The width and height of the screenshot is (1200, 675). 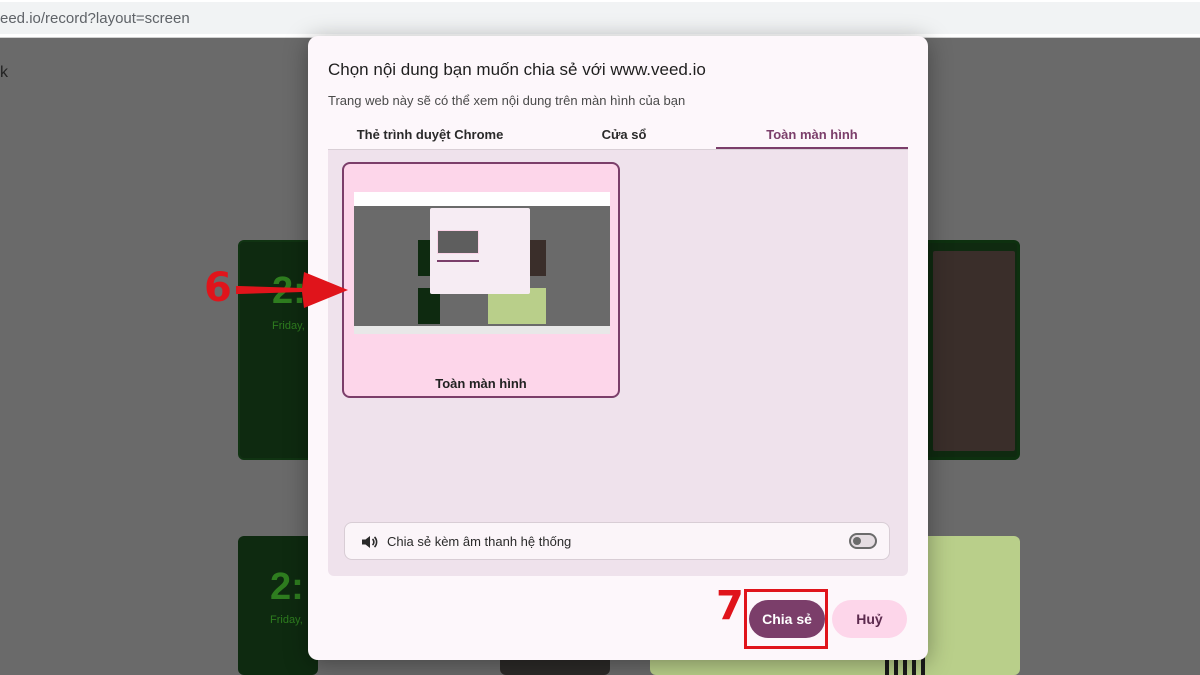 I want to click on clock-date: Friday,, so click(x=286, y=620).